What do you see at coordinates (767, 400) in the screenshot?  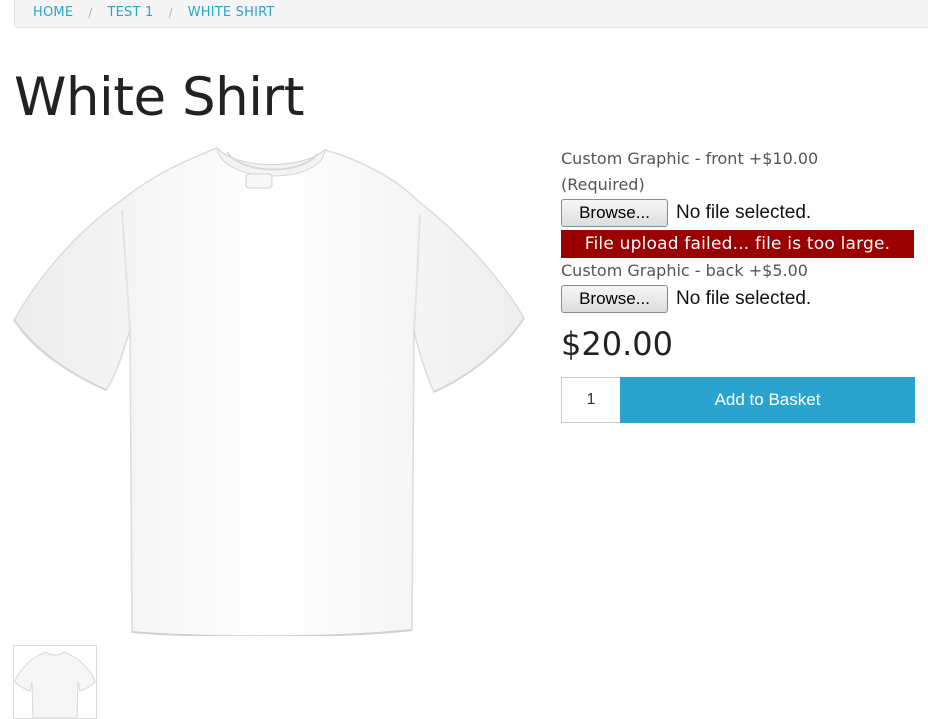 I see `add-to-basket-button: Add to Basket` at bounding box center [767, 400].